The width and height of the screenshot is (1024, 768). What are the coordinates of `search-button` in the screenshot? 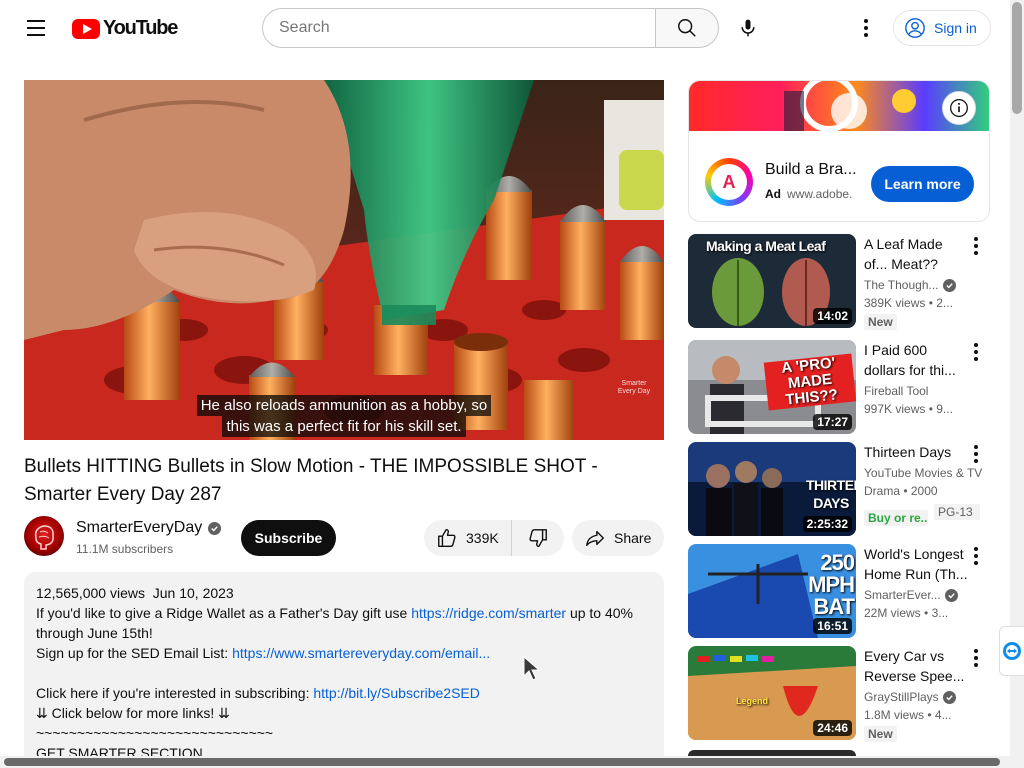 It's located at (687, 28).